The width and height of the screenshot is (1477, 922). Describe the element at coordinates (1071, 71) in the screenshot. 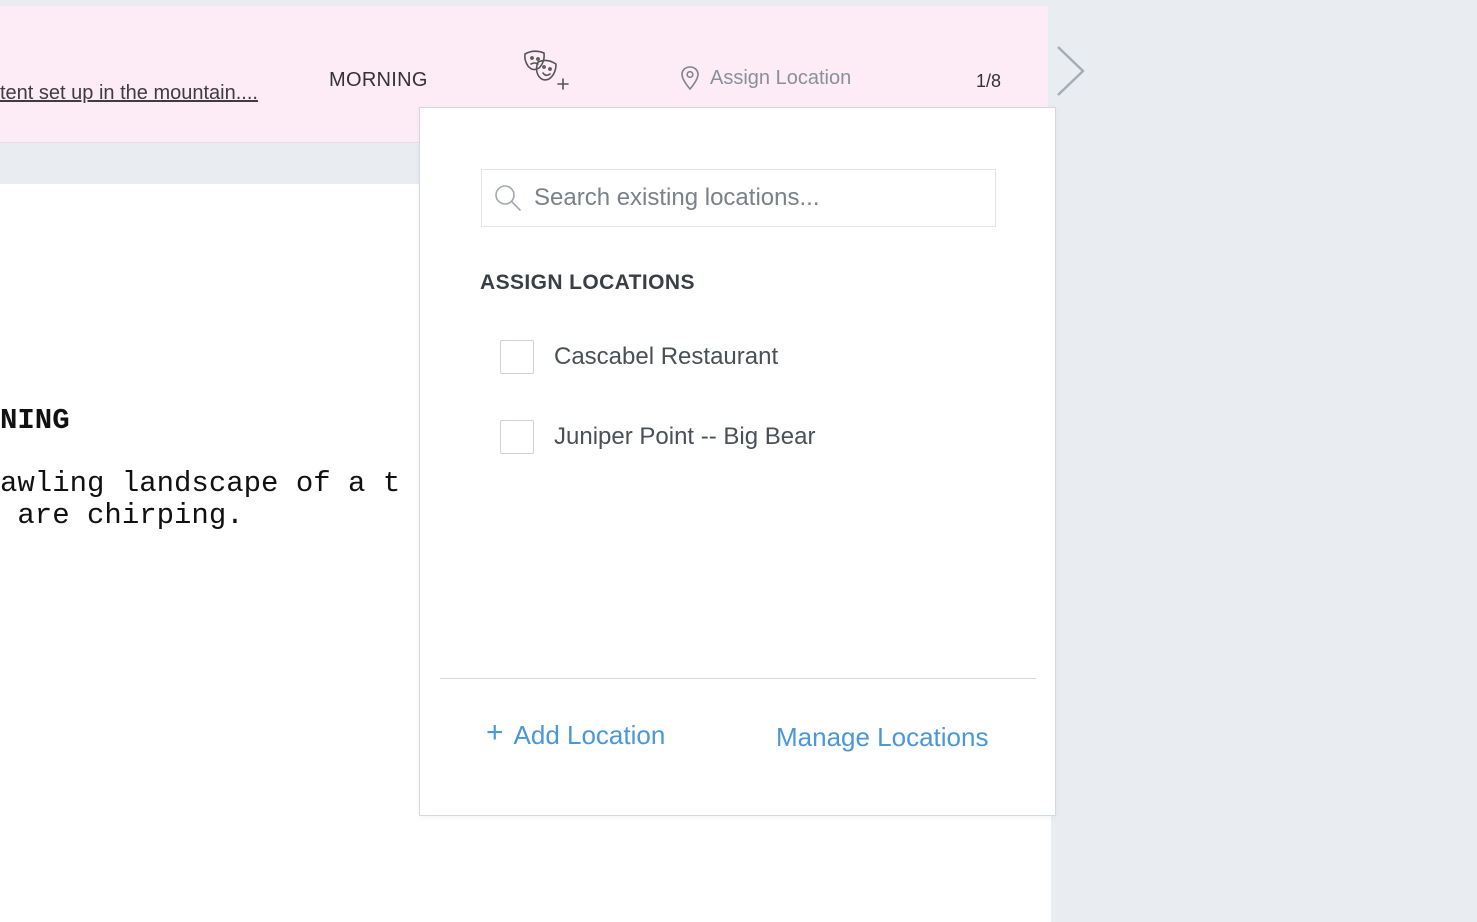

I see `chevron-right-icon` at that location.